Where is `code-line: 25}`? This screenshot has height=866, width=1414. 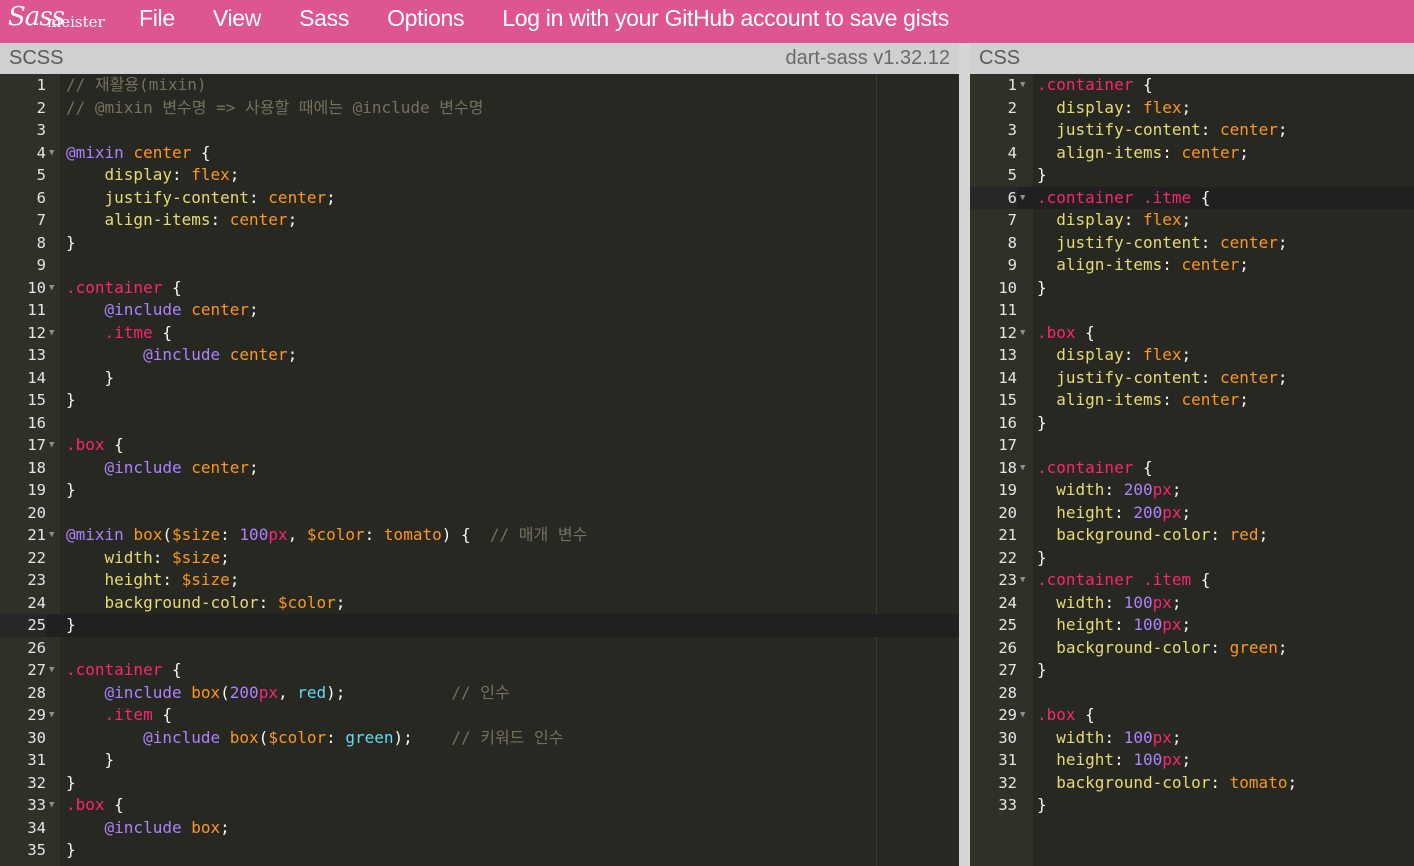
code-line: 25} is located at coordinates (479, 625).